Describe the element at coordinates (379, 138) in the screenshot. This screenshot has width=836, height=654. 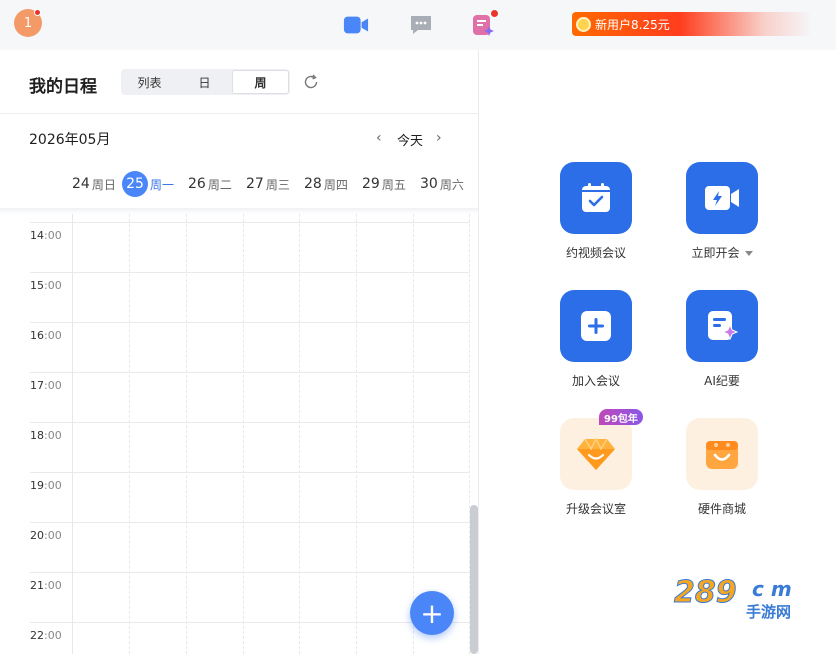
I see `prev-week-button: ‹` at that location.